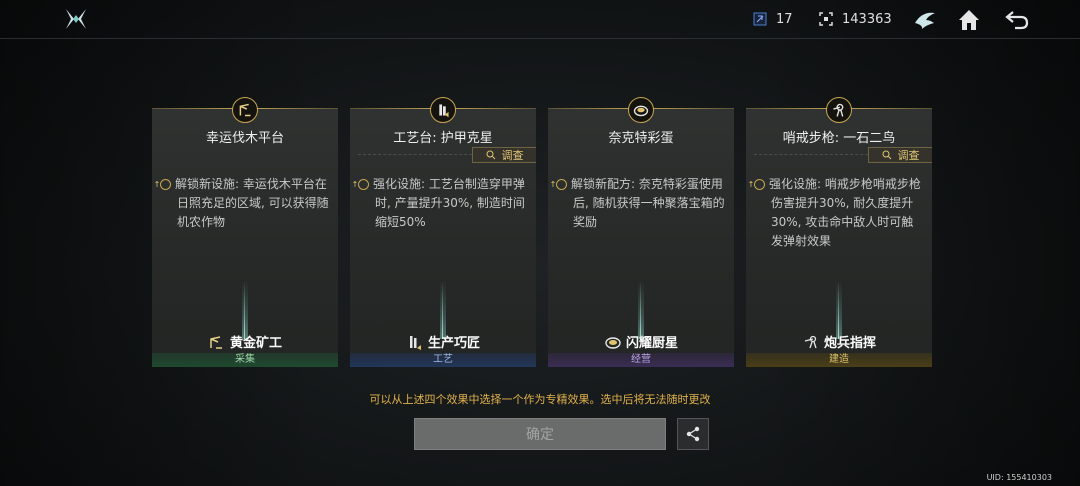 The width and height of the screenshot is (1080, 486). Describe the element at coordinates (216, 342) in the screenshot. I see `miner-icon` at that location.